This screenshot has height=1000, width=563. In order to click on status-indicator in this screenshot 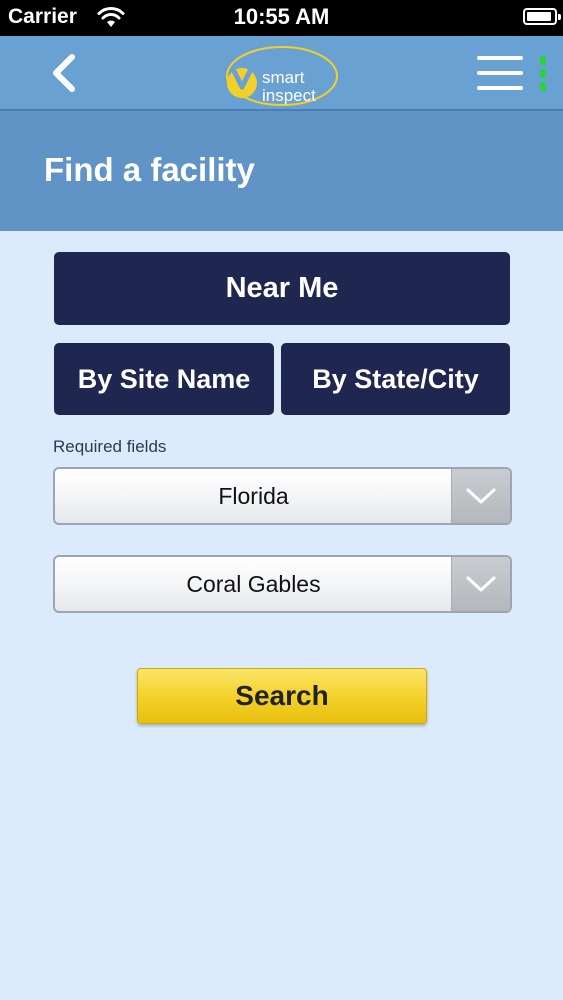, I will do `click(543, 74)`.